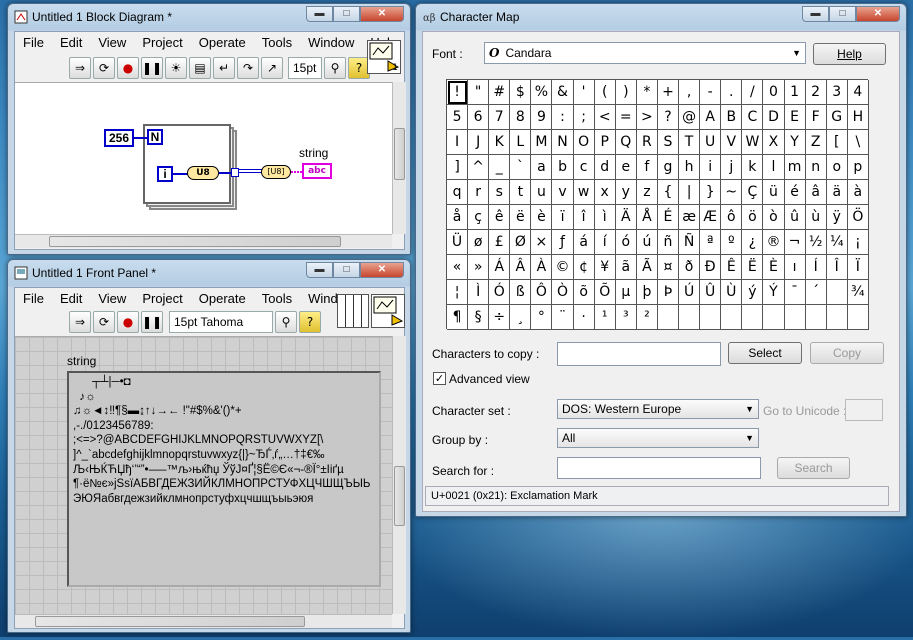 This screenshot has width=913, height=640. I want to click on character-cell: á, so click(584, 242).